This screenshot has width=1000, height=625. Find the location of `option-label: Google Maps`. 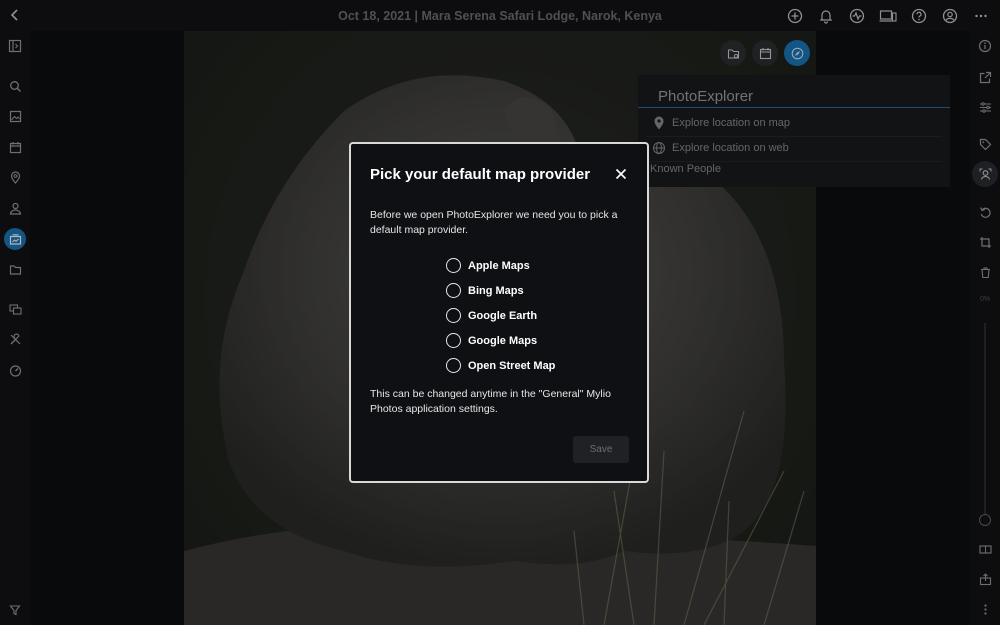

option-label: Google Maps is located at coordinates (503, 340).